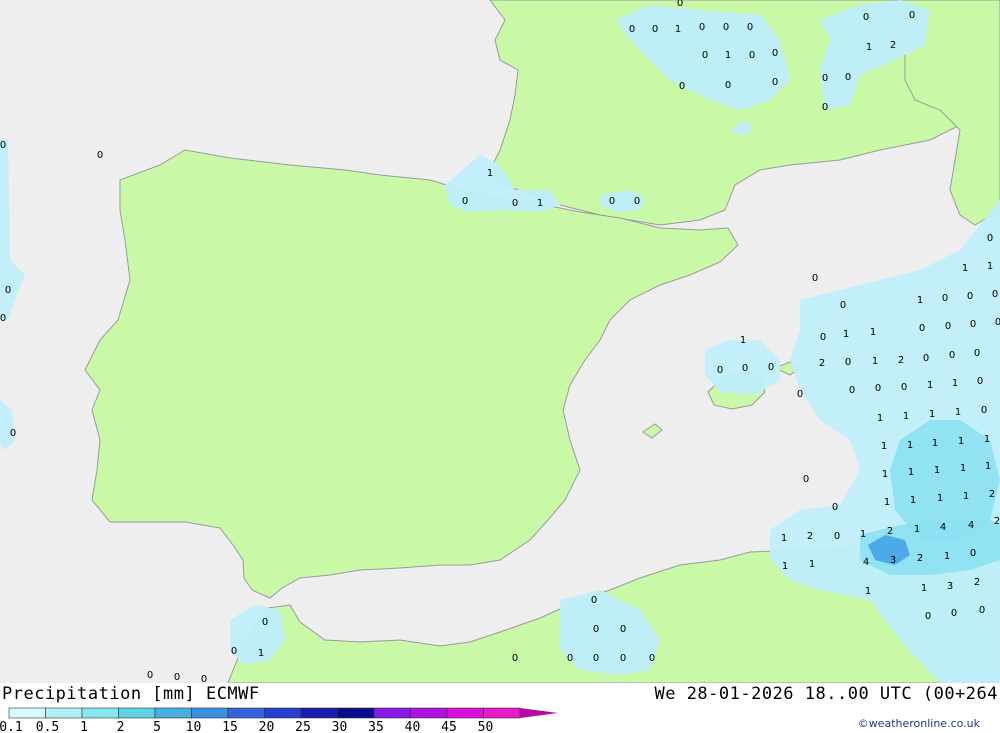 The image size is (1000, 733). What do you see at coordinates (919, 723) in the screenshot?
I see `credit-link: ©weatheronline.co.uk` at bounding box center [919, 723].